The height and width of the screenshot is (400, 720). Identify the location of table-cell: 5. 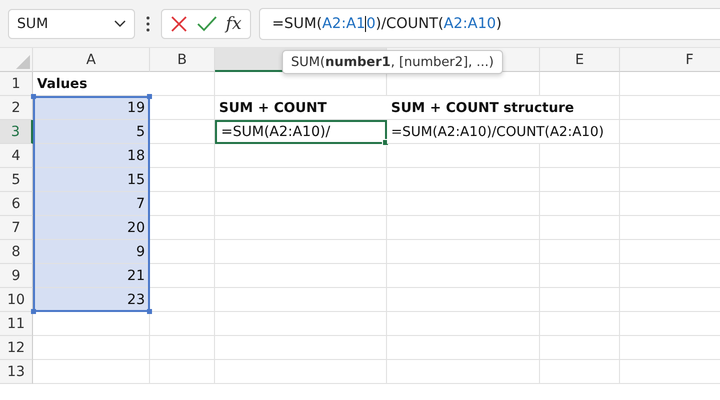
(91, 132).